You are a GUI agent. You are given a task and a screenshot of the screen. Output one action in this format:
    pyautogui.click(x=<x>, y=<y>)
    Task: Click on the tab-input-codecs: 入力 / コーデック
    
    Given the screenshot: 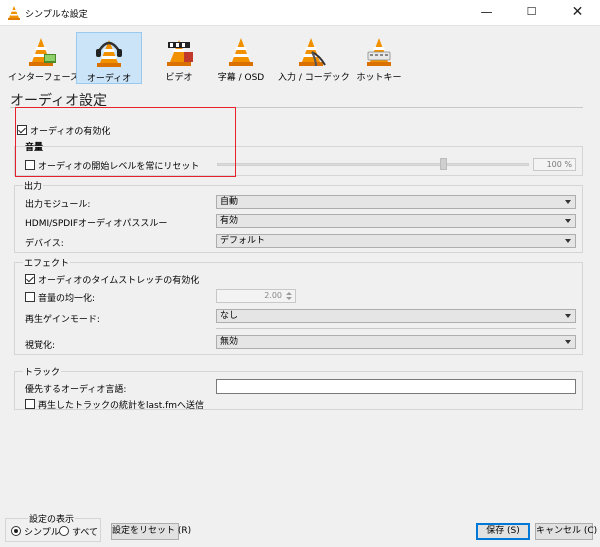 What is the action you would take?
    pyautogui.click(x=314, y=58)
    